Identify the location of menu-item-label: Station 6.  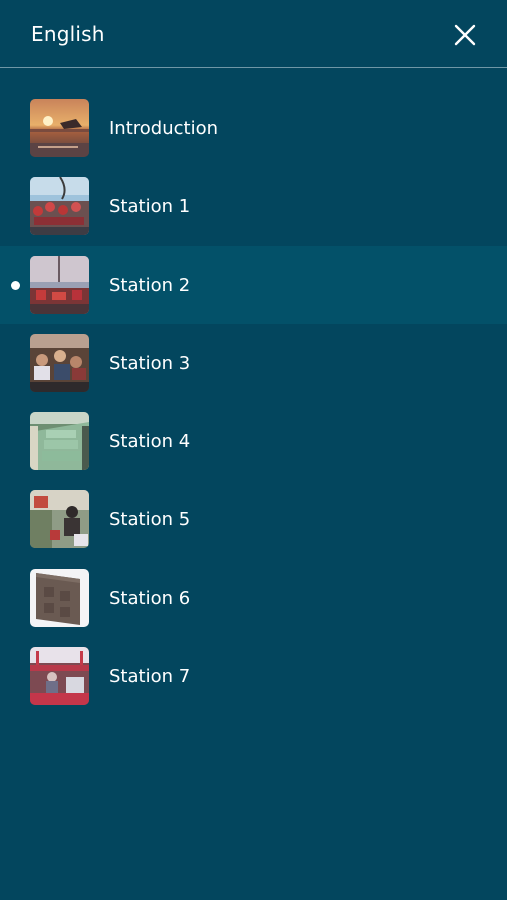
(150, 598).